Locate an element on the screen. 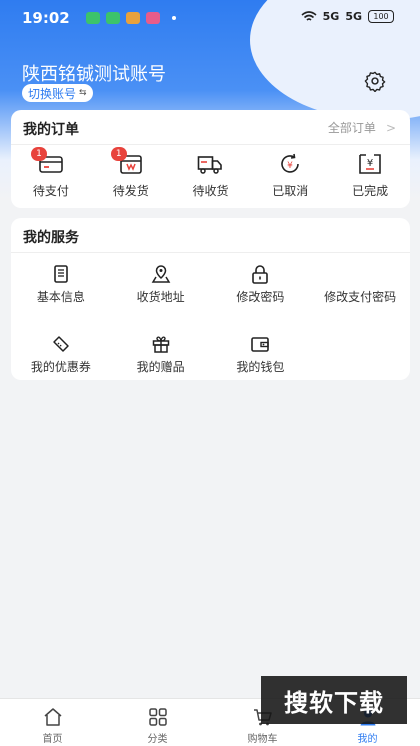 This screenshot has width=420, height=746. service-basic-info: 基本信息 is located at coordinates (61, 294).